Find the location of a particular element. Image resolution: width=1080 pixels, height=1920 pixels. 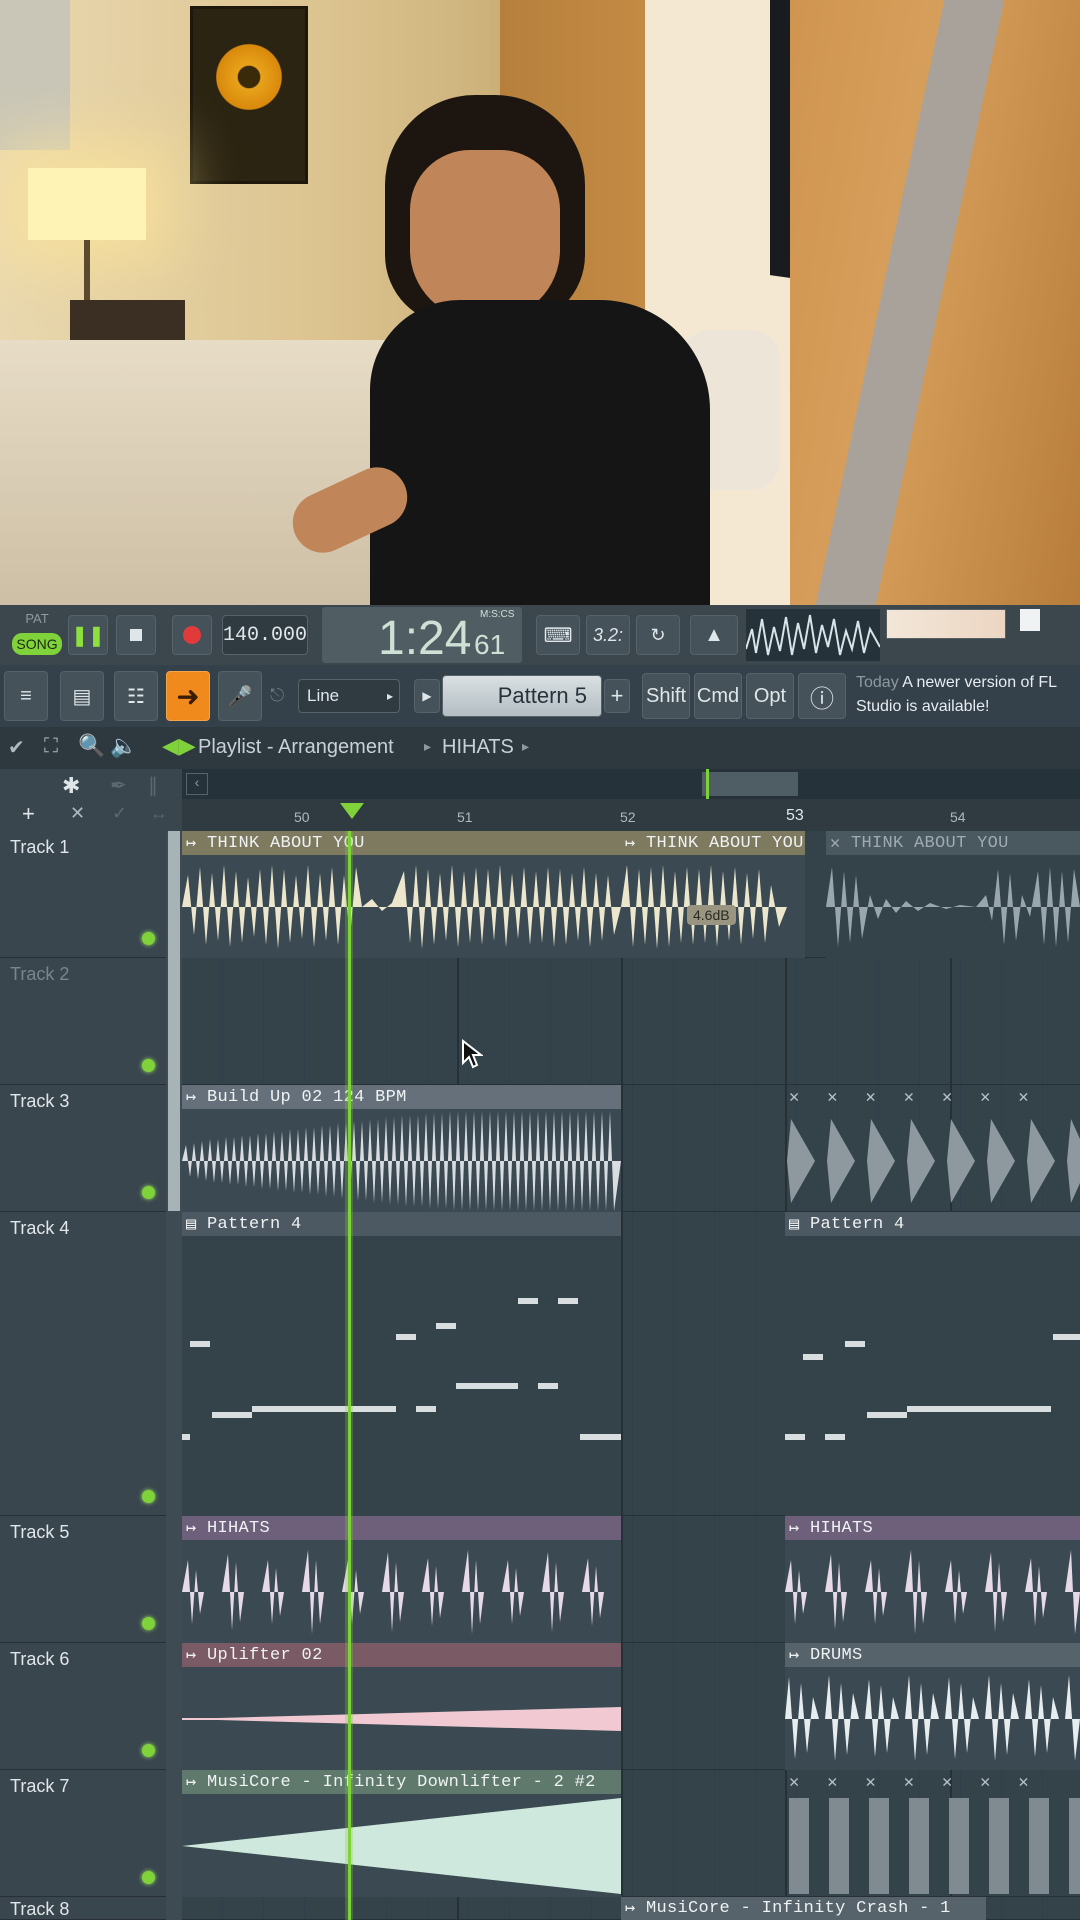

audio-clip-drums: ↦ DRUMS is located at coordinates (932, 1706).